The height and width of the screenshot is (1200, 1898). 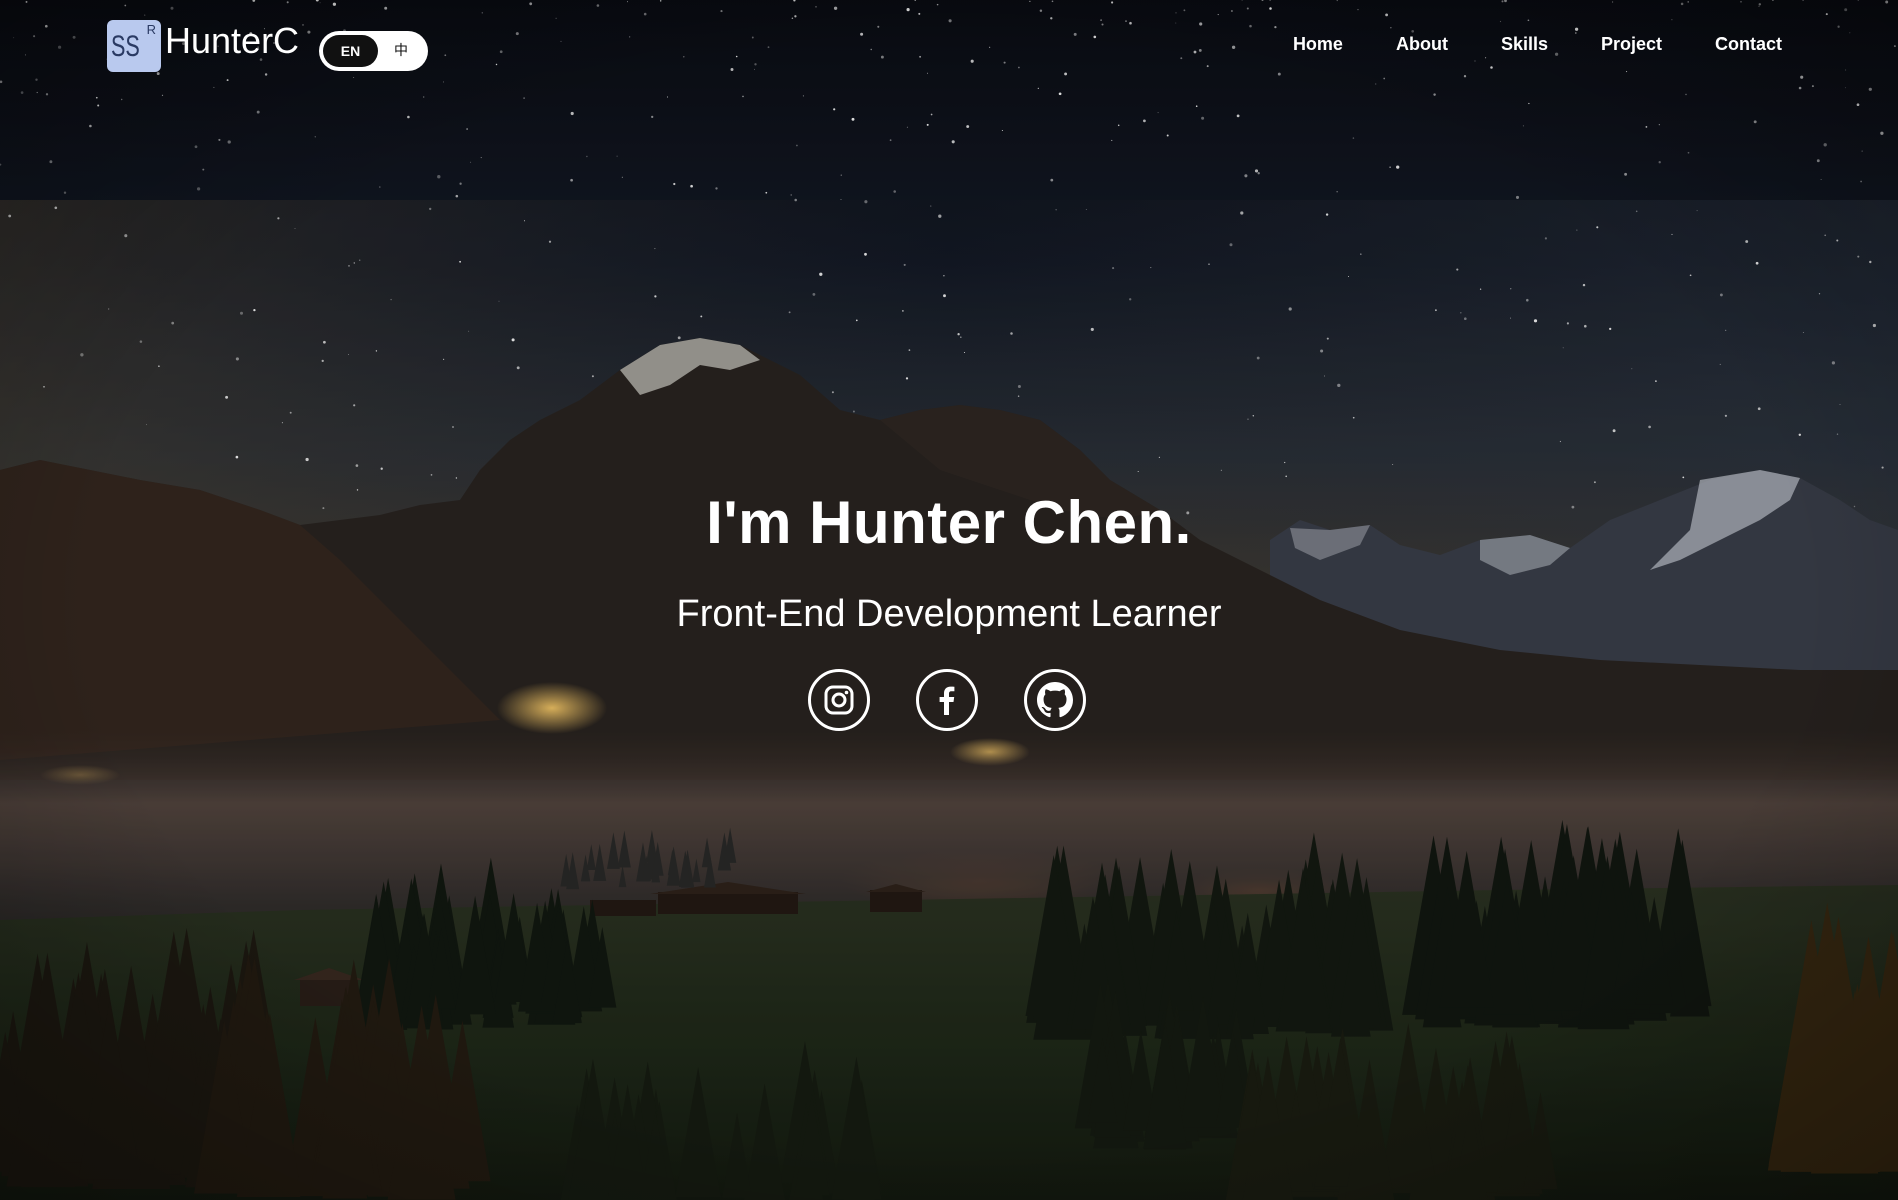 What do you see at coordinates (1524, 44) in the screenshot?
I see `nav-item-skills: Skills` at bounding box center [1524, 44].